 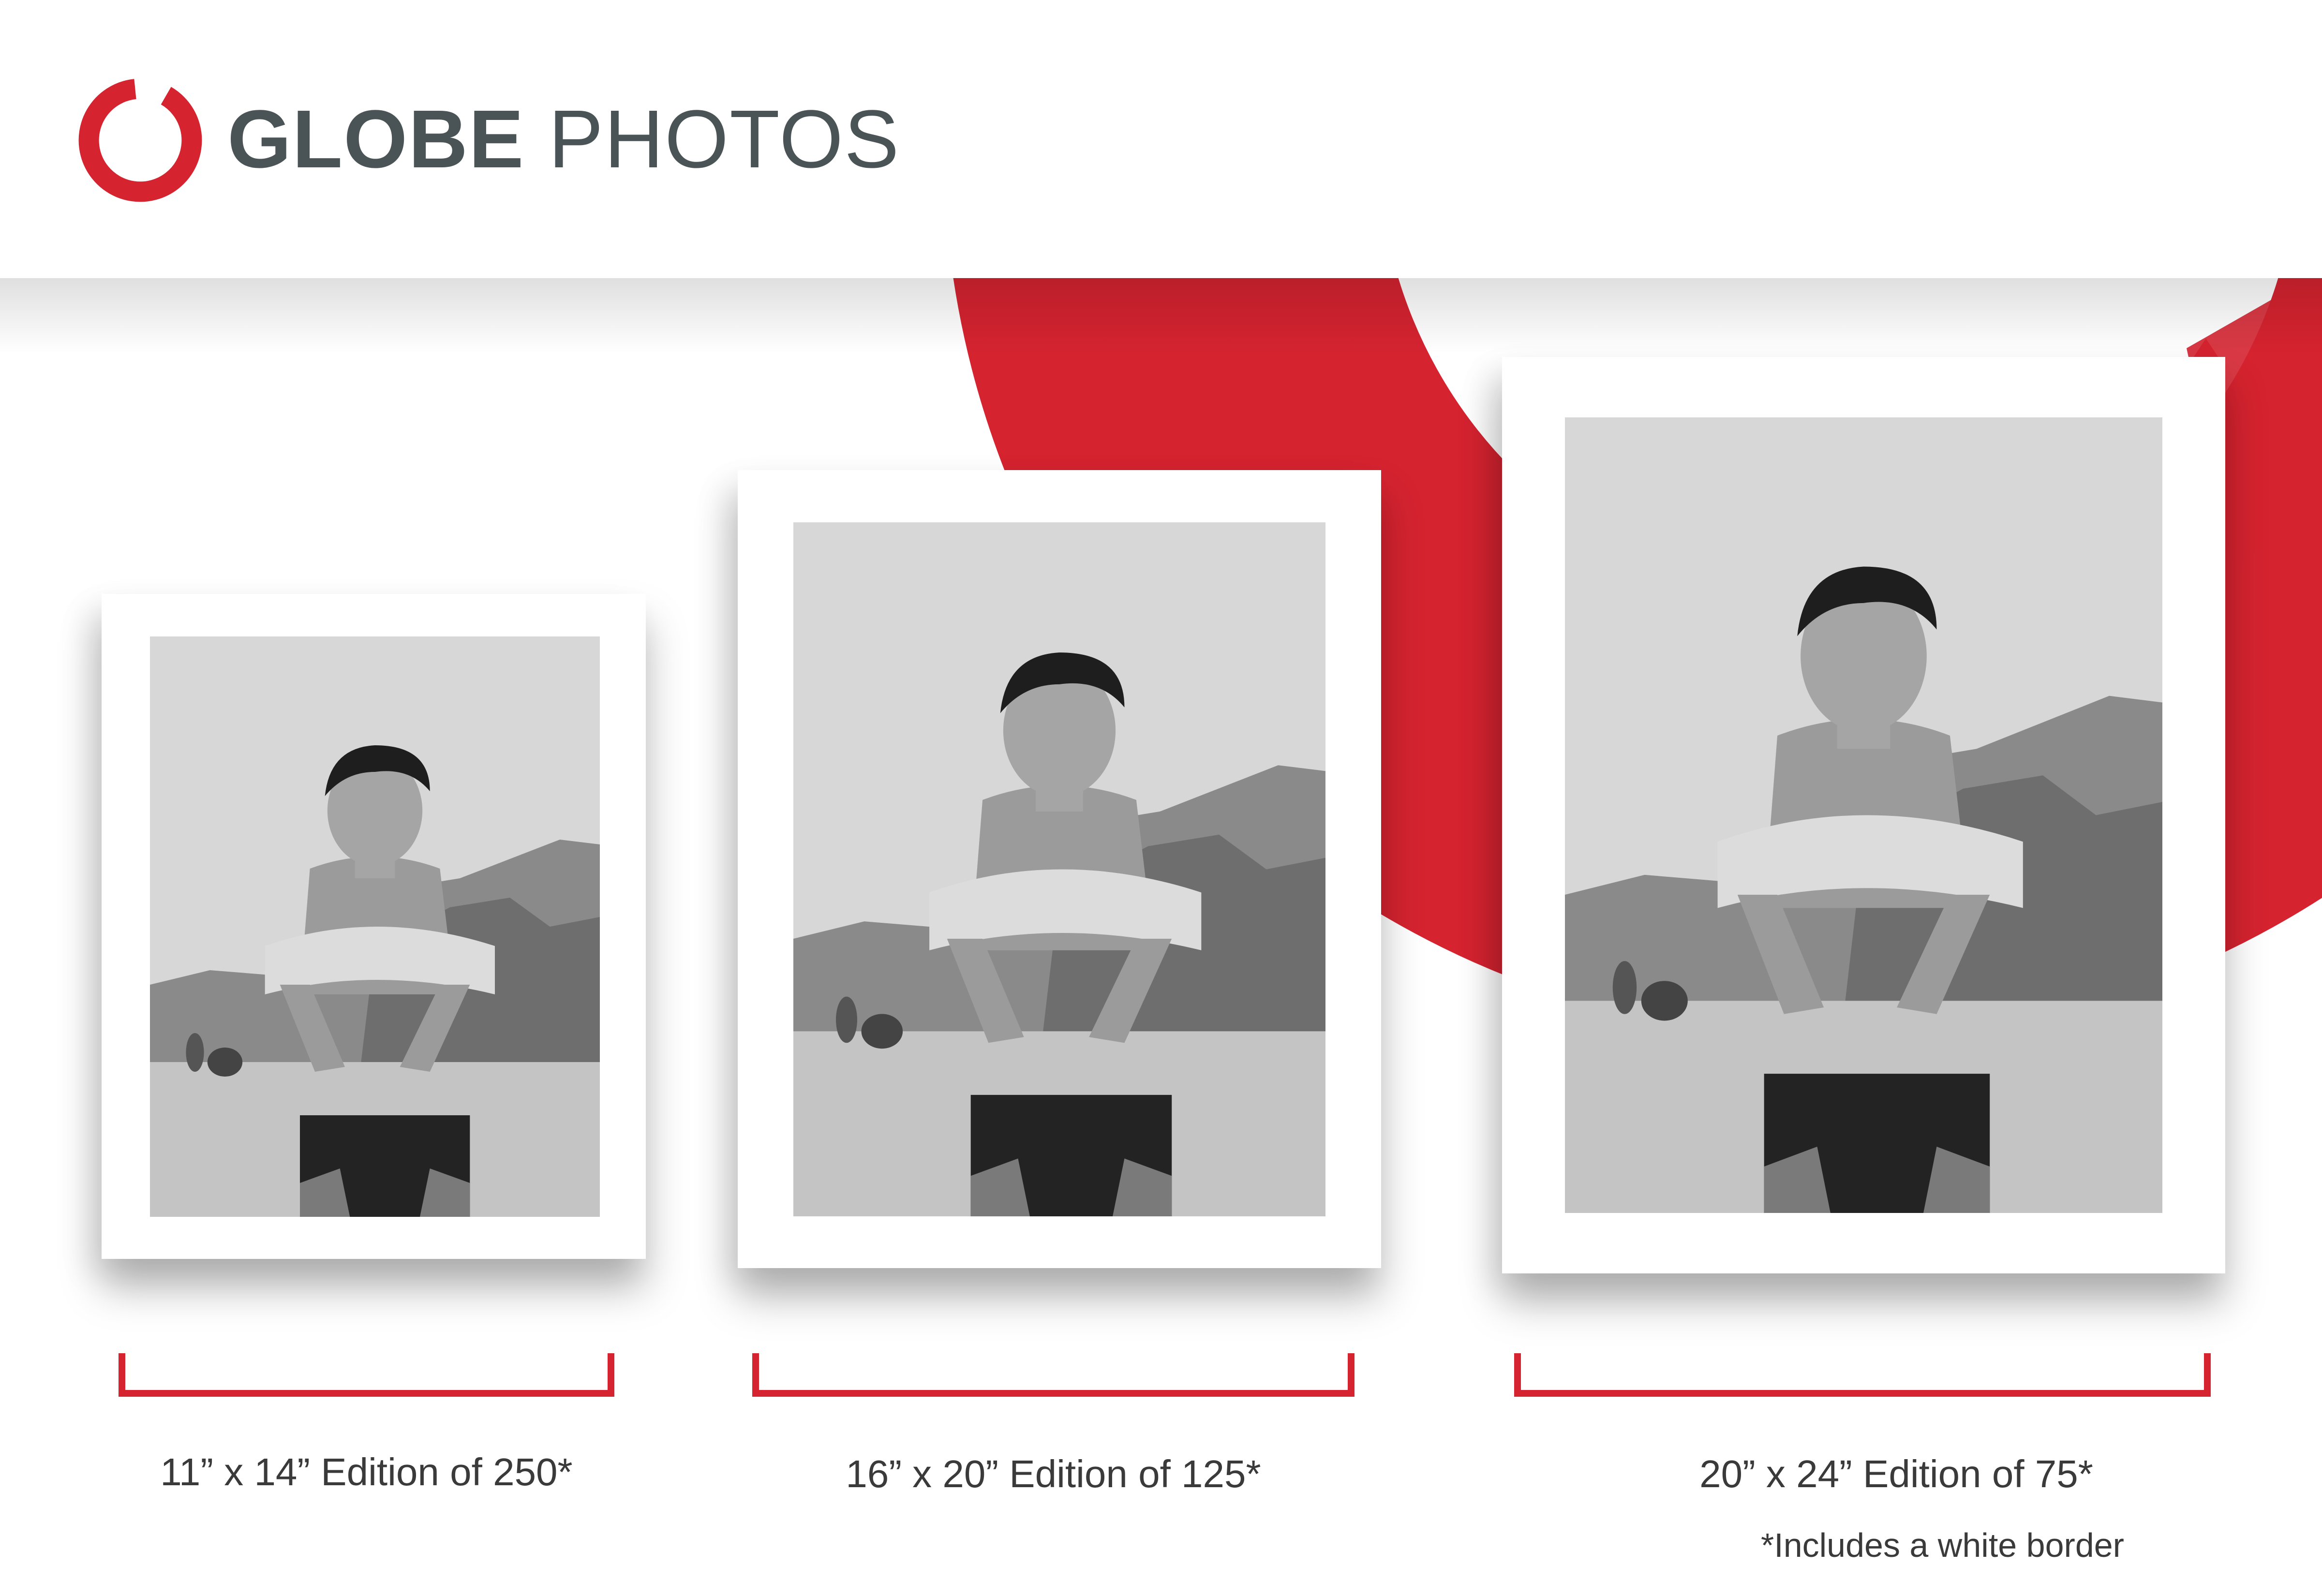 I want to click on print-frame-medium, so click(x=1059, y=869).